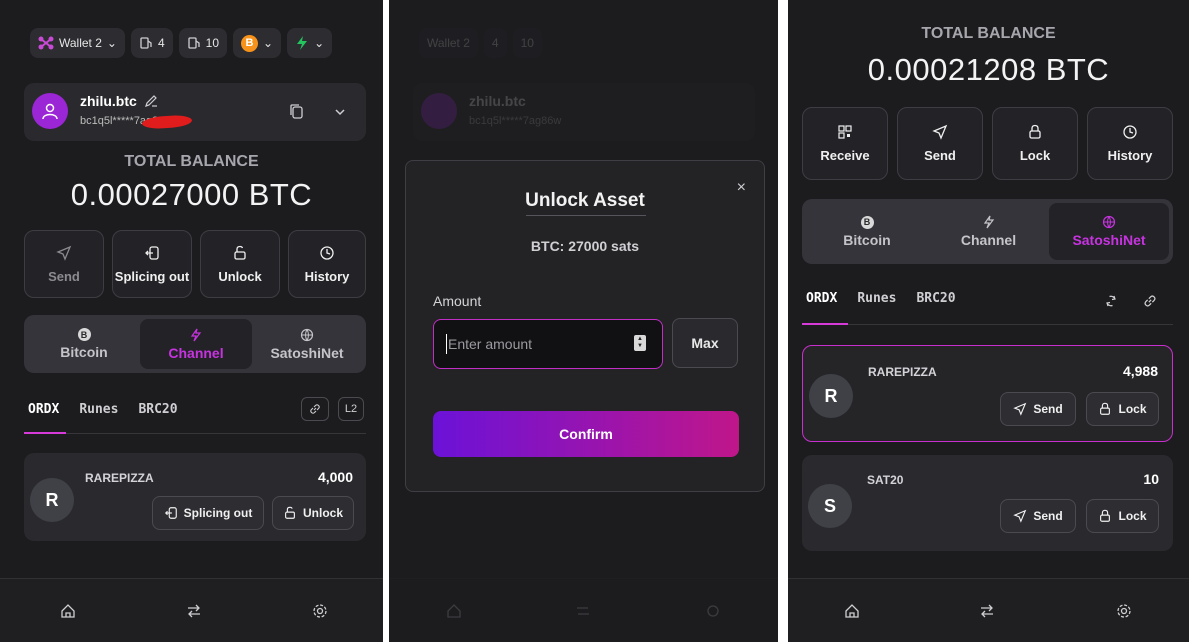 This screenshot has height=642, width=1189. Describe the element at coordinates (548, 344) in the screenshot. I see `amount-input` at that location.